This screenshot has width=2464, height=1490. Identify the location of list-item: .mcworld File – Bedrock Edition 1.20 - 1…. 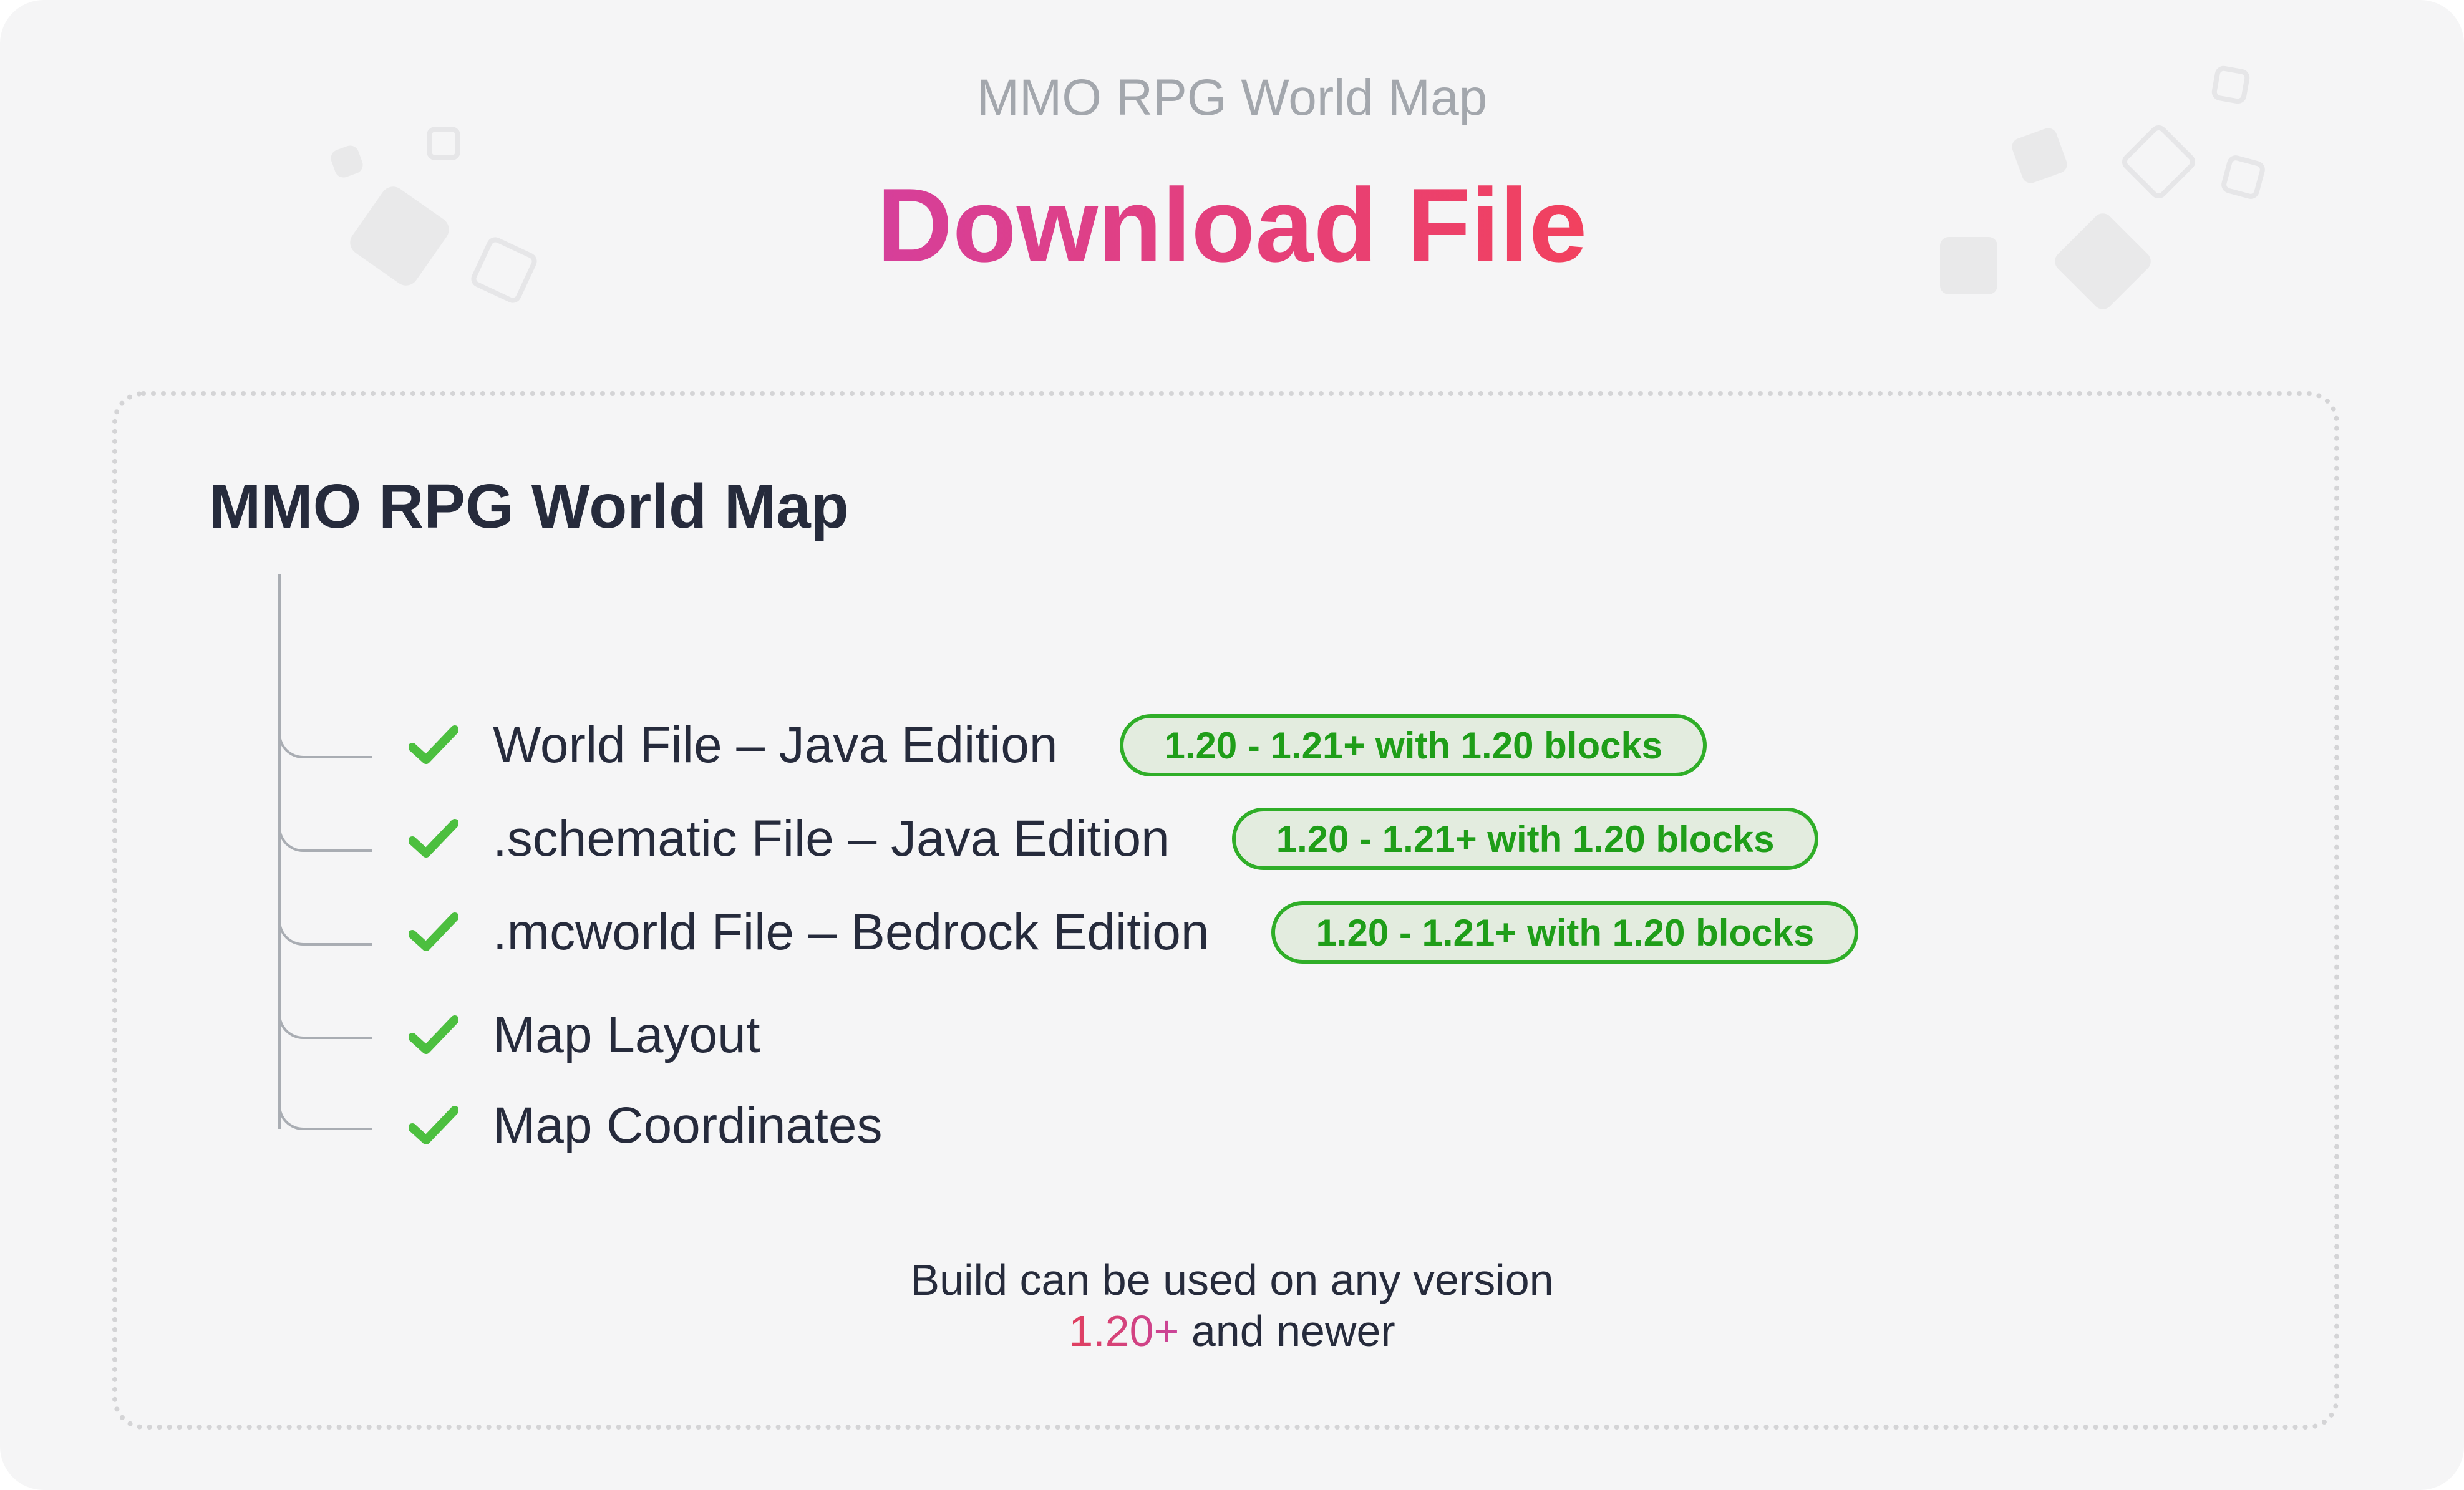
(1134, 932).